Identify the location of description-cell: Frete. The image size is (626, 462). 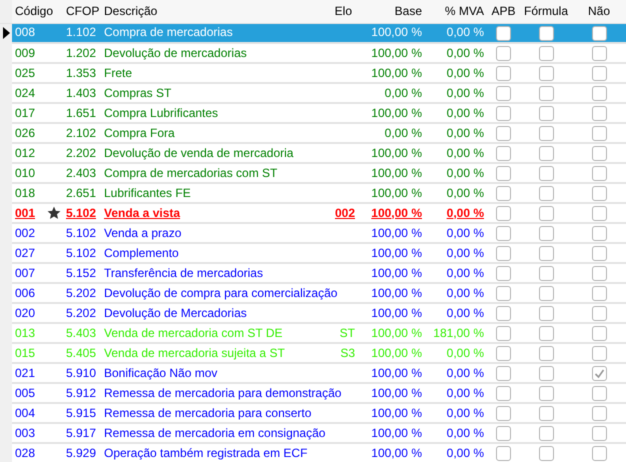
(118, 73).